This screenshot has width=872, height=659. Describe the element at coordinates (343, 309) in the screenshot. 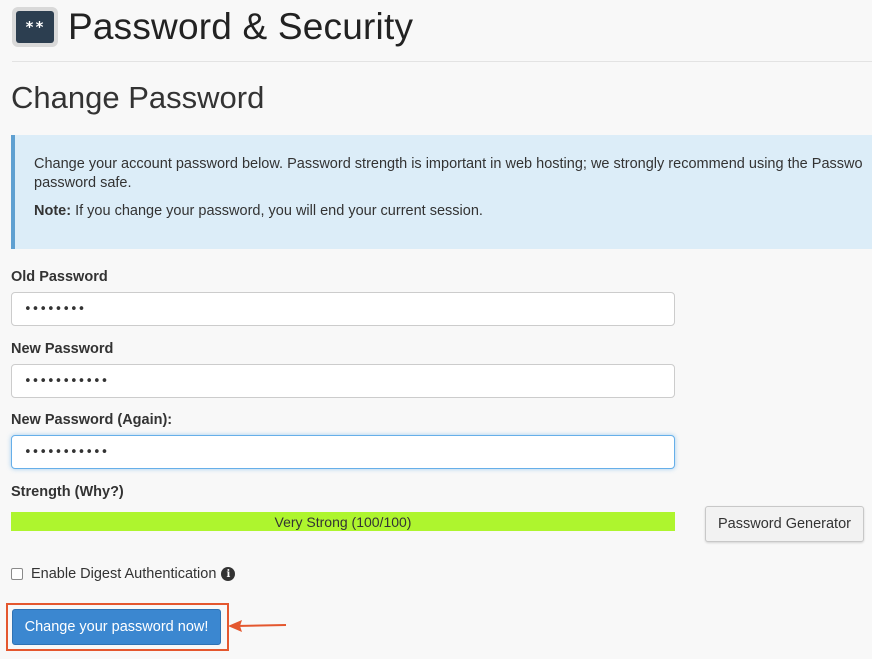

I see `old-password-field` at that location.